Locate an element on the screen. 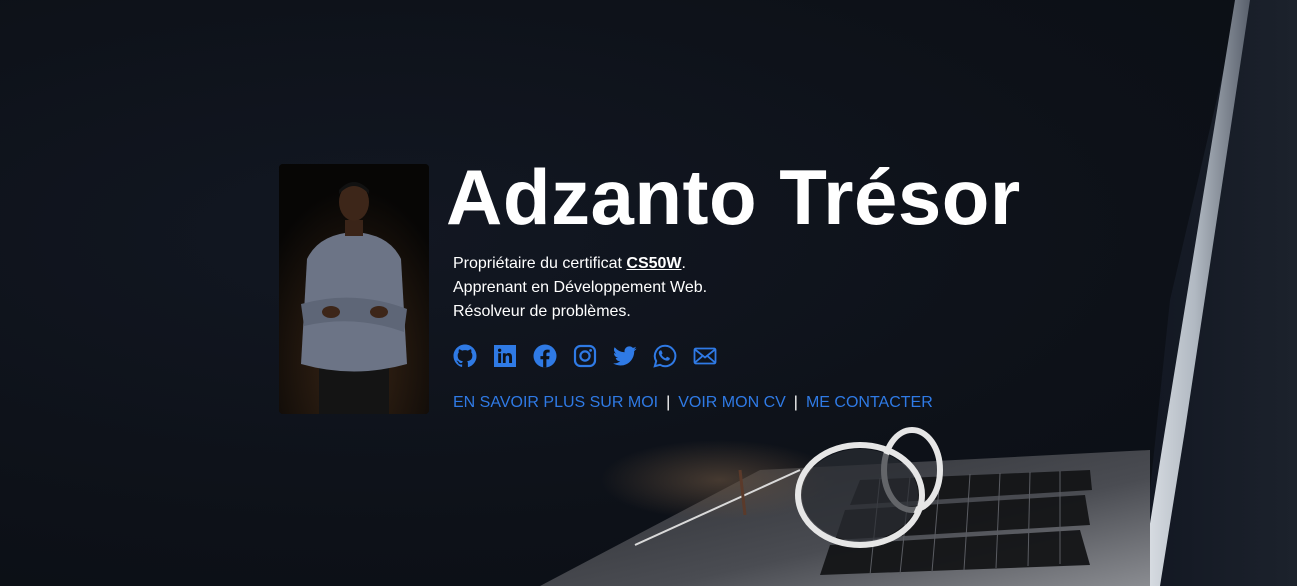 The width and height of the screenshot is (1297, 586). whatsapp-link is located at coordinates (665, 356).